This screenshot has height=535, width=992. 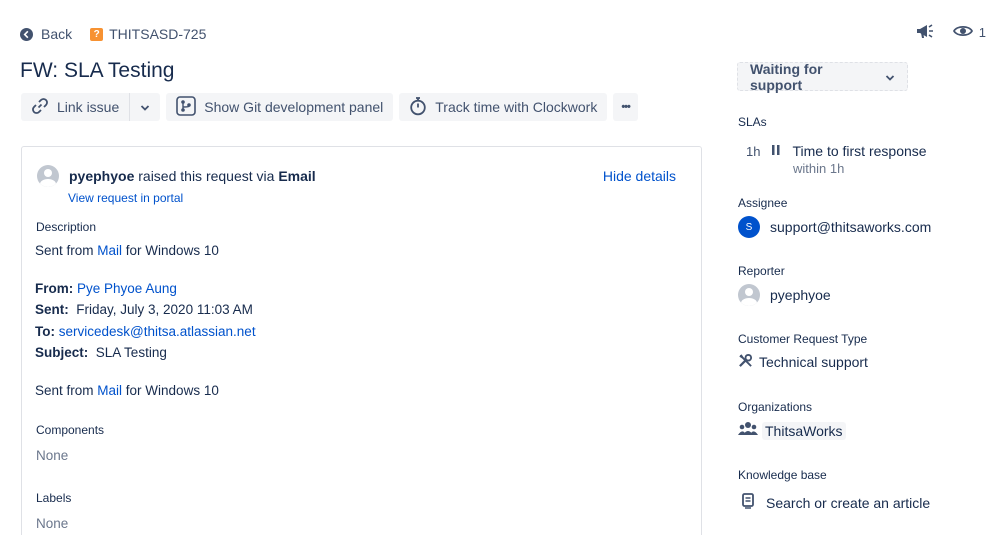 I want to click on view-request-portal-link: View request in portal, so click(x=125, y=198).